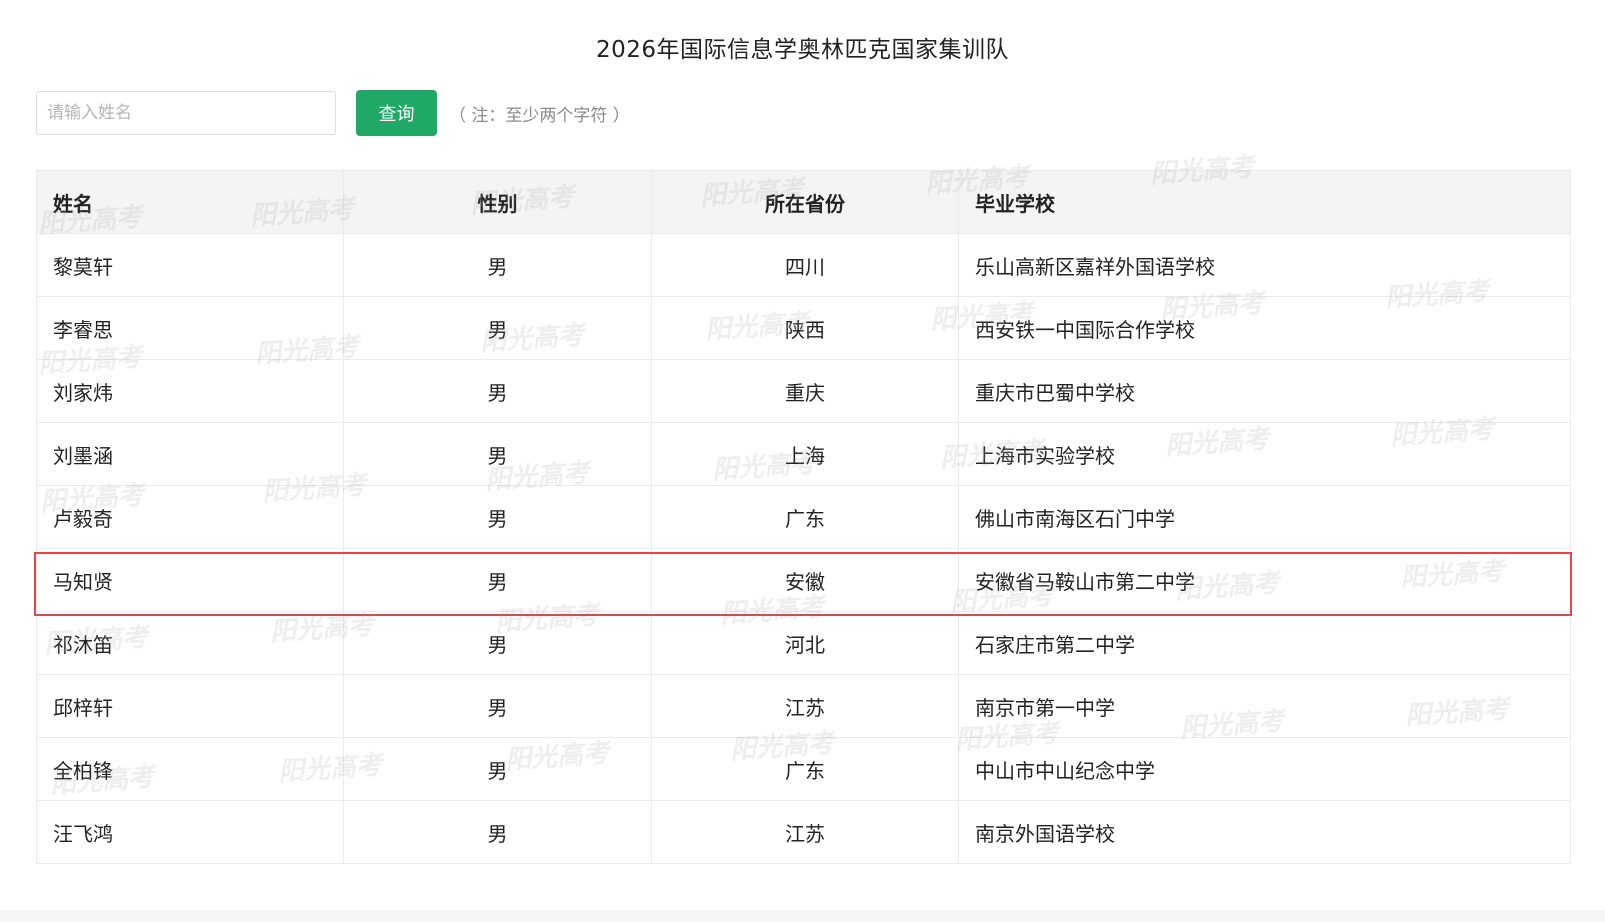 The width and height of the screenshot is (1605, 922). I want to click on cell-name: 邱梓轩, so click(190, 706).